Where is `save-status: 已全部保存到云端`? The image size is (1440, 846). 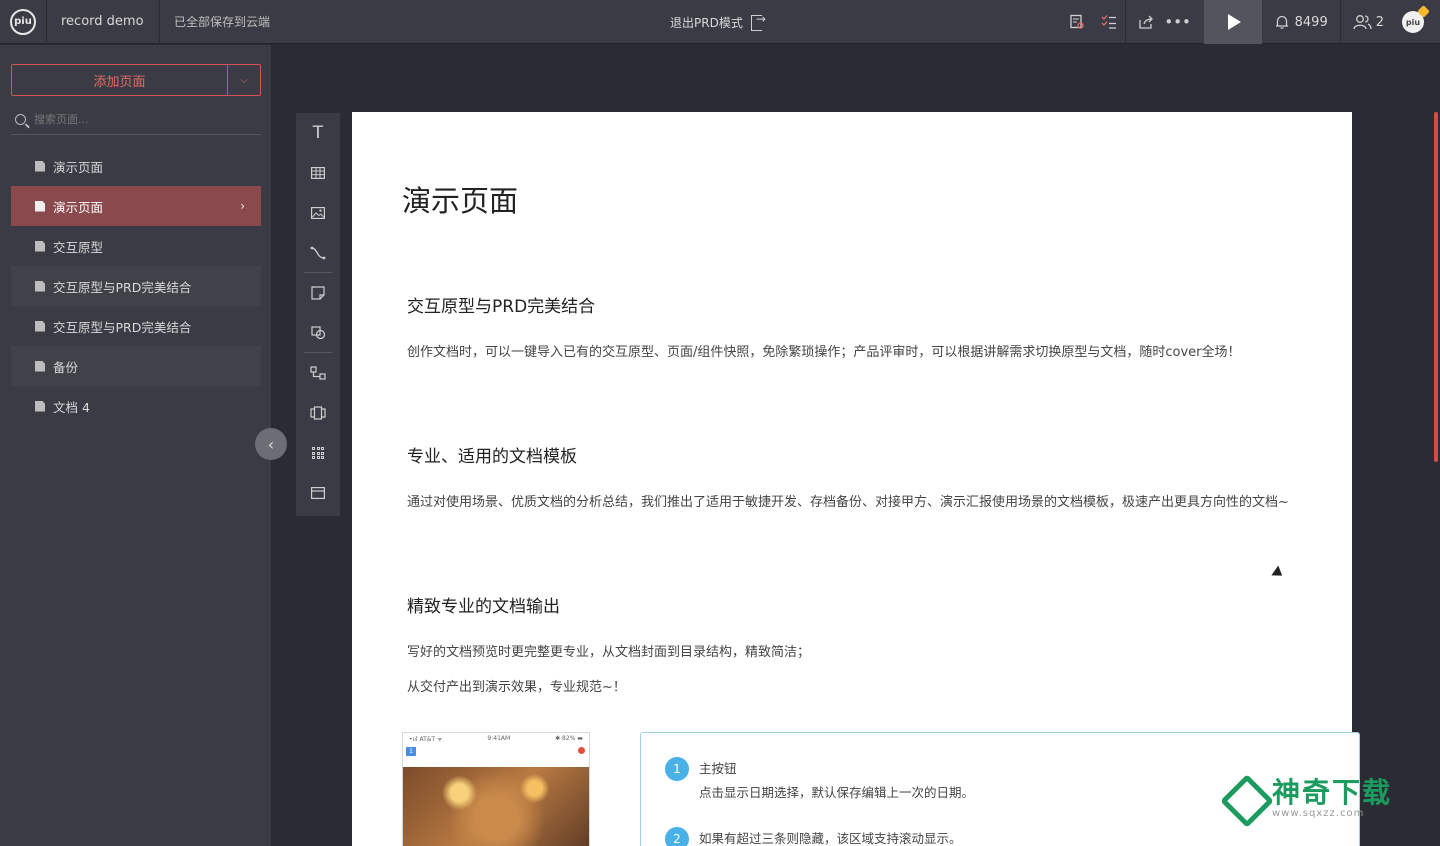
save-status: 已全部保存到云端 is located at coordinates (222, 22).